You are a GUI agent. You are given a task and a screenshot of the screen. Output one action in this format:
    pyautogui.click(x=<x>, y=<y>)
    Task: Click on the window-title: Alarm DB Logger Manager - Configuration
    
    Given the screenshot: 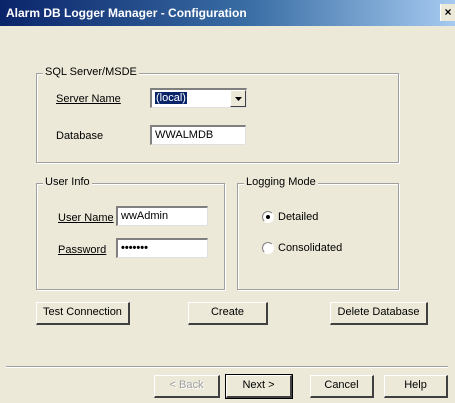 What is the action you would take?
    pyautogui.click(x=126, y=13)
    